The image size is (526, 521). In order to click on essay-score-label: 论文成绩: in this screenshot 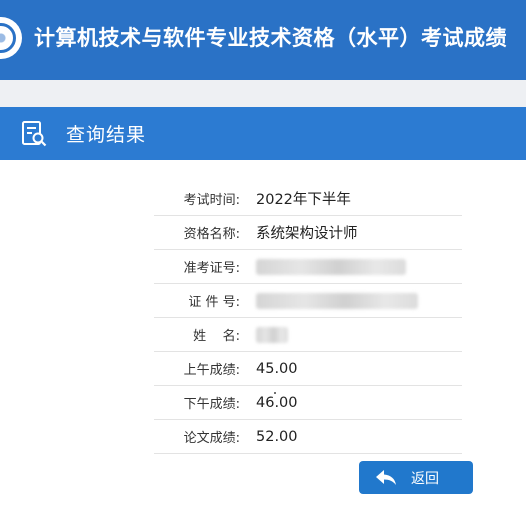, I will do `click(211, 438)`.